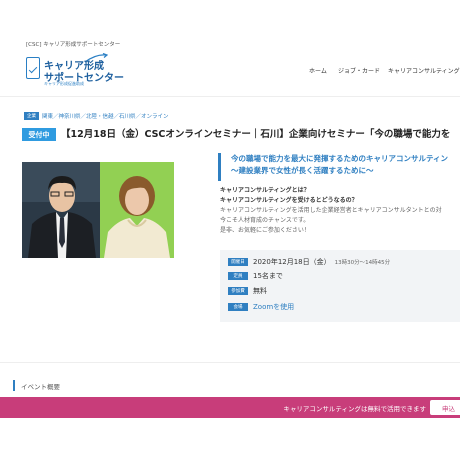 The image size is (460, 460). What do you see at coordinates (31, 115) in the screenshot?
I see `category-badge: 企業` at bounding box center [31, 115].